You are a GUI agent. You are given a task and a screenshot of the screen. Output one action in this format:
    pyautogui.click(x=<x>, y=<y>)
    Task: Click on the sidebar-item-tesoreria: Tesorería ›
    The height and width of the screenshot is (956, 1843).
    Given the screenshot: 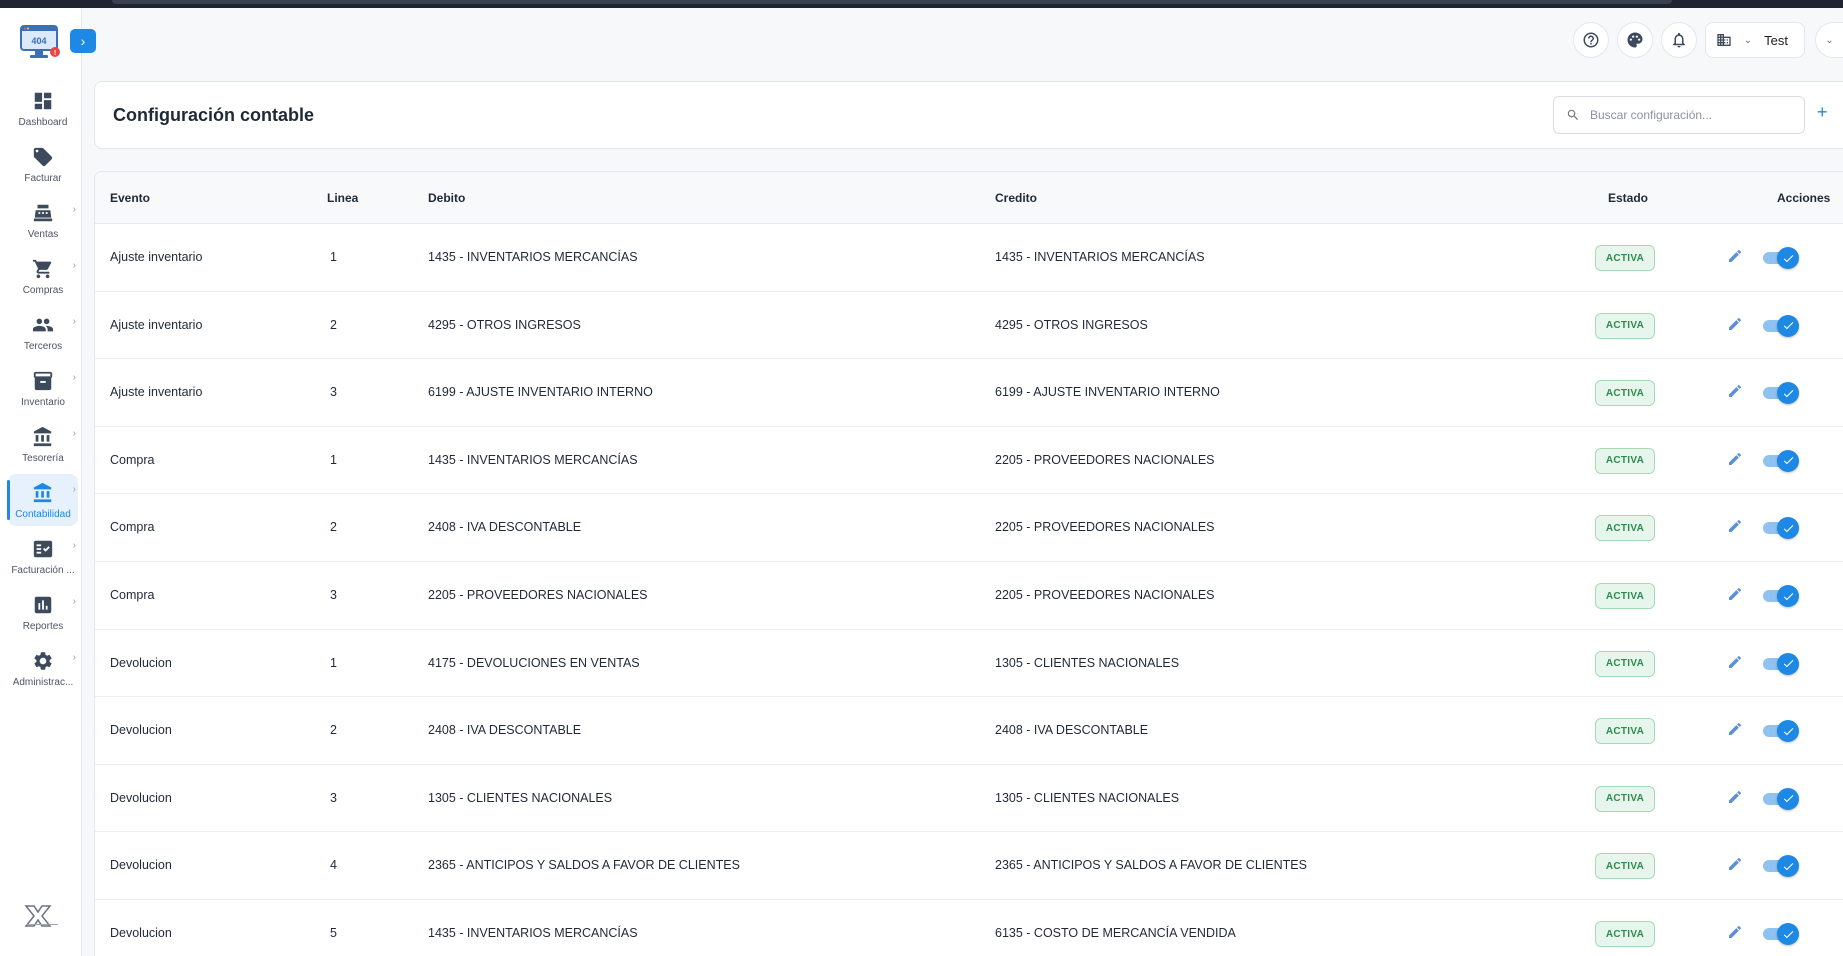 What is the action you would take?
    pyautogui.click(x=43, y=444)
    